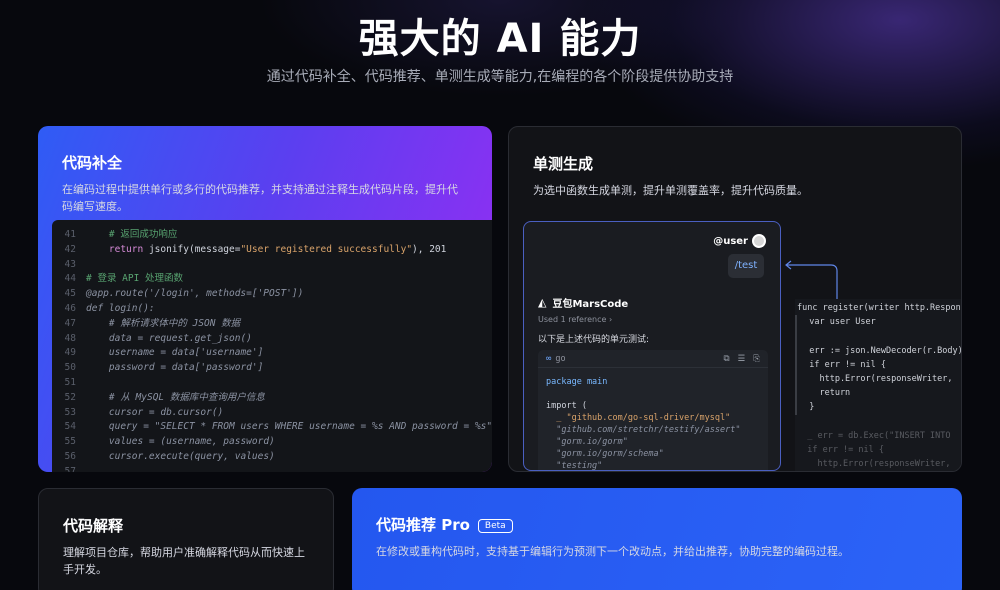  Describe the element at coordinates (70, 279) in the screenshot. I see `line-number: 44` at that location.